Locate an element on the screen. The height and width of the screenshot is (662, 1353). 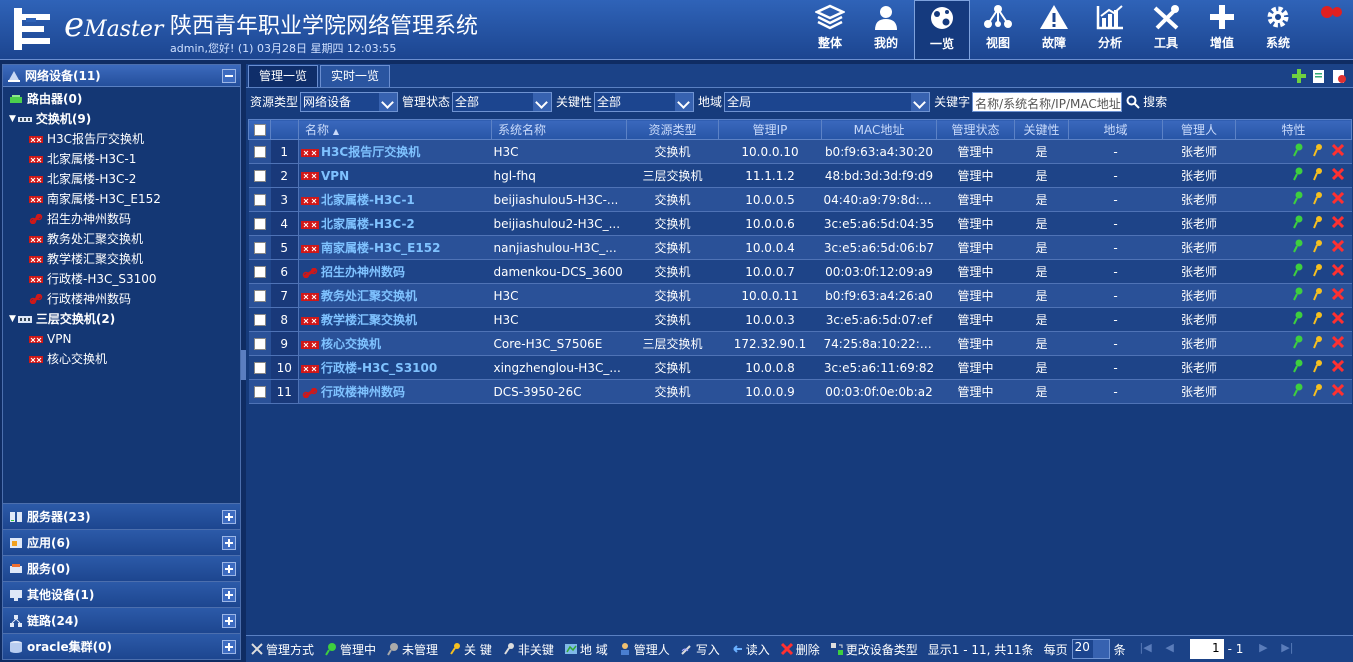
set-region-button: 地 域 is located at coordinates (586, 649).